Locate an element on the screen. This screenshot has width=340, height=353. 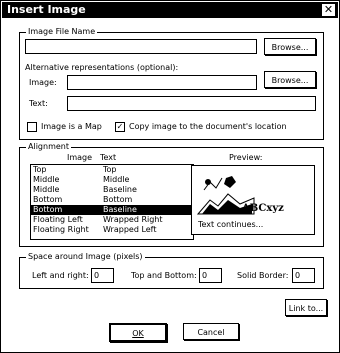
alignment-option: Bottom Bottom is located at coordinates (112, 200).